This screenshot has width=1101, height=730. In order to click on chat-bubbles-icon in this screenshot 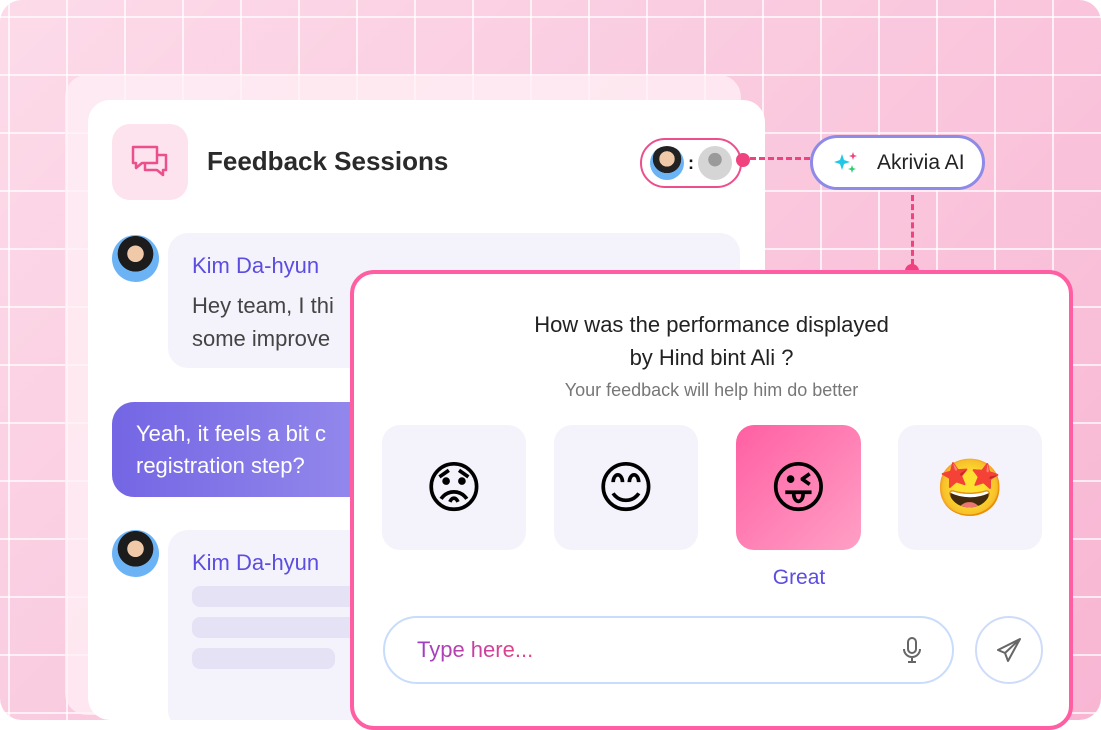, I will do `click(150, 162)`.